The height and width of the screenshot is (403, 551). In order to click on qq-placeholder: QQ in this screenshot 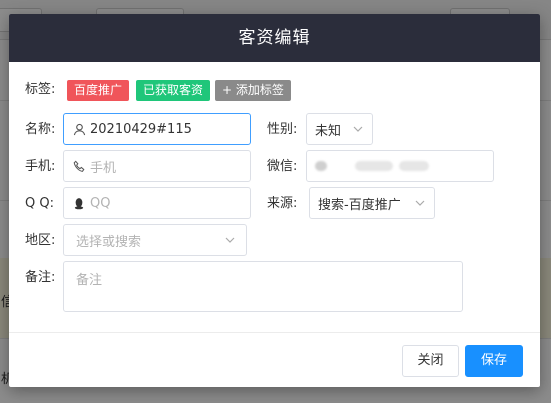, I will do `click(100, 203)`.